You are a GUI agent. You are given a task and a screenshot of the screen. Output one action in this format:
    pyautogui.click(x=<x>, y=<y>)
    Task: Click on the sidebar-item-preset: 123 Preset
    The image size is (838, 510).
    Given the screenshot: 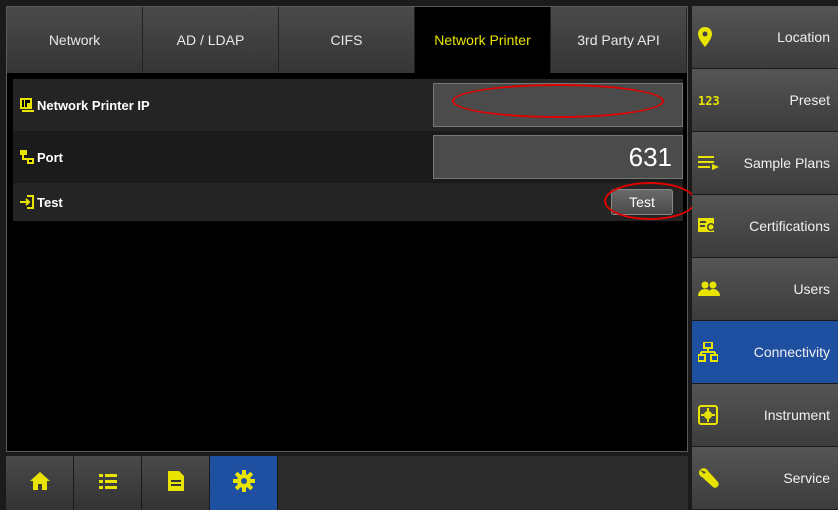 What is the action you would take?
    pyautogui.click(x=765, y=100)
    